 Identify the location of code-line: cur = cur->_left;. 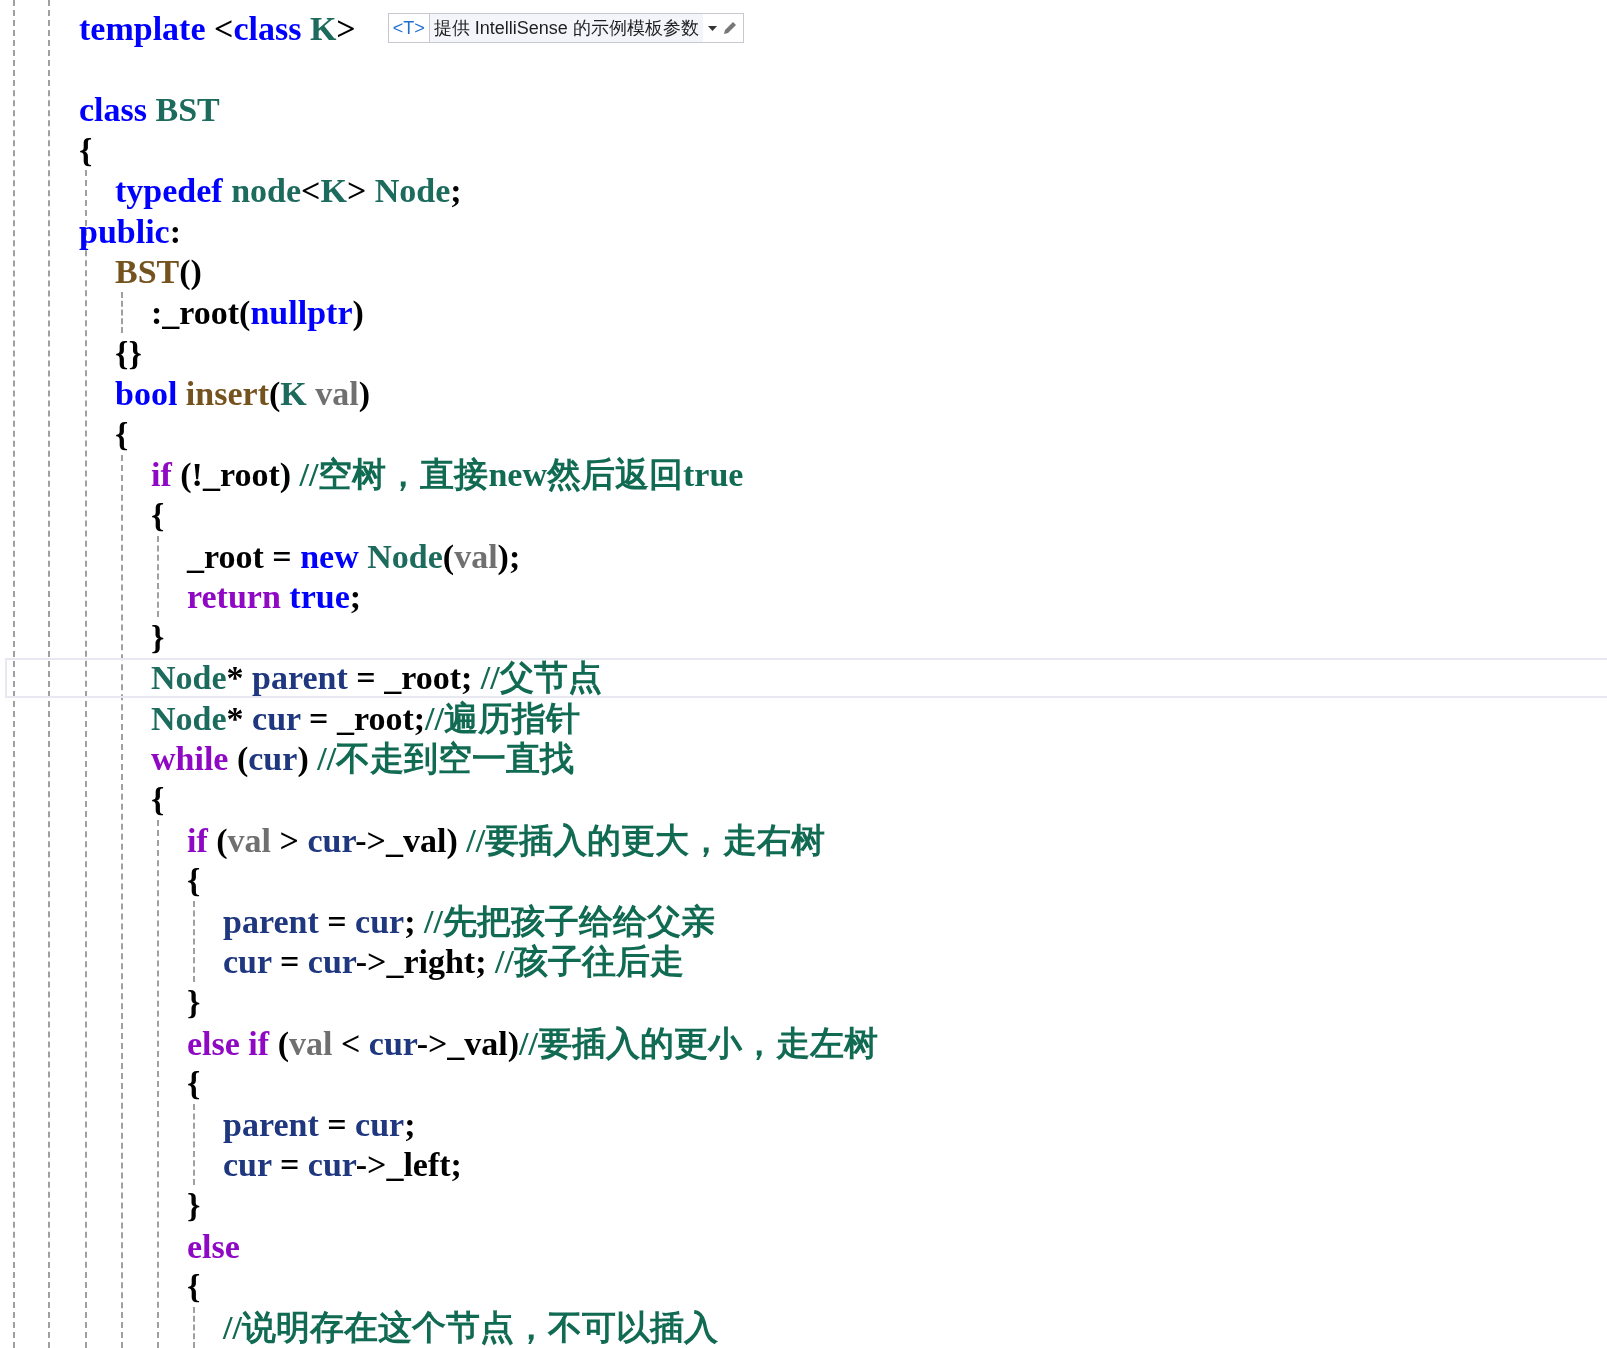
(342, 1165).